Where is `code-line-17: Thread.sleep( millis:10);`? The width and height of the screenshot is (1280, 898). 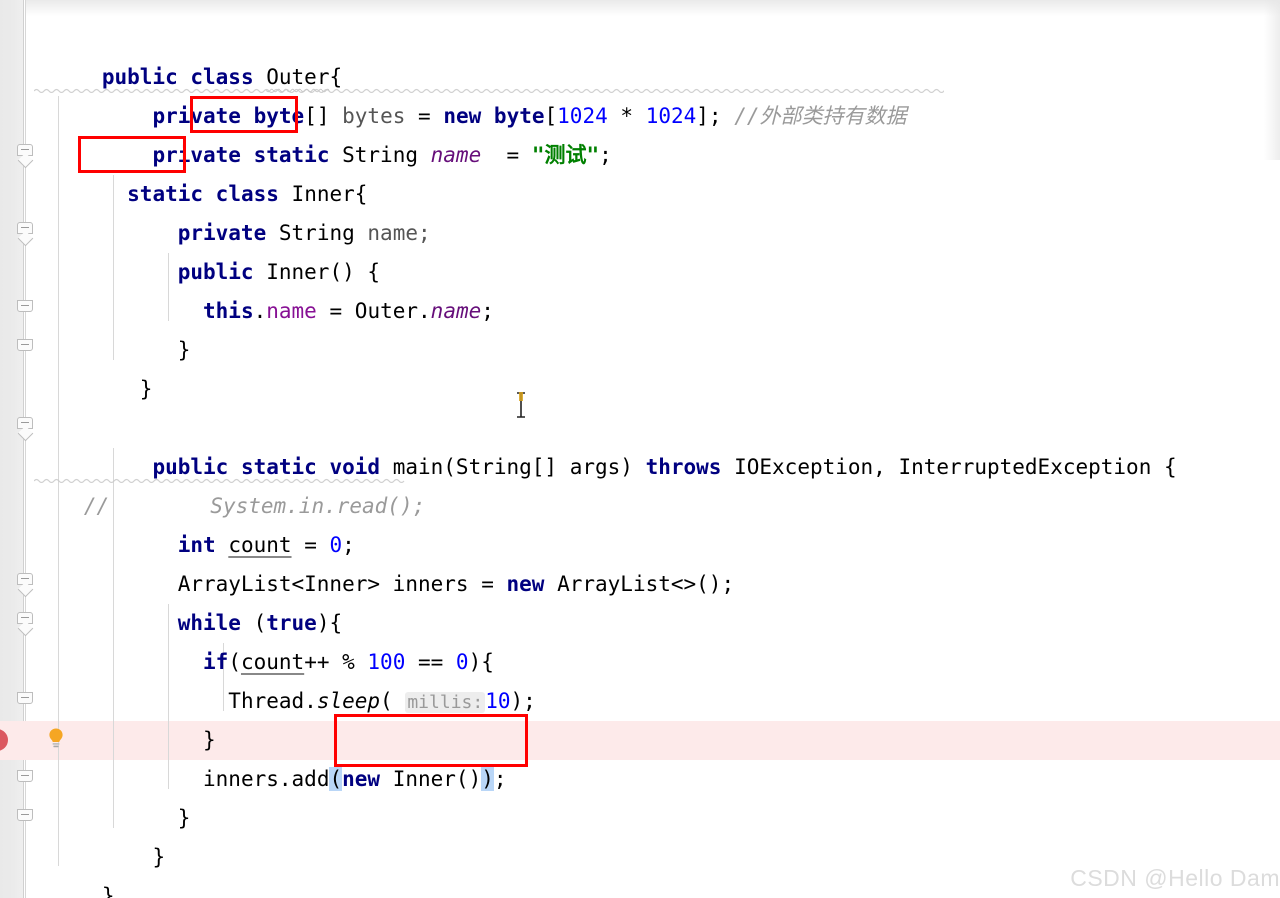 code-line-17: Thread.sleep( millis:10); is located at coordinates (653, 678).